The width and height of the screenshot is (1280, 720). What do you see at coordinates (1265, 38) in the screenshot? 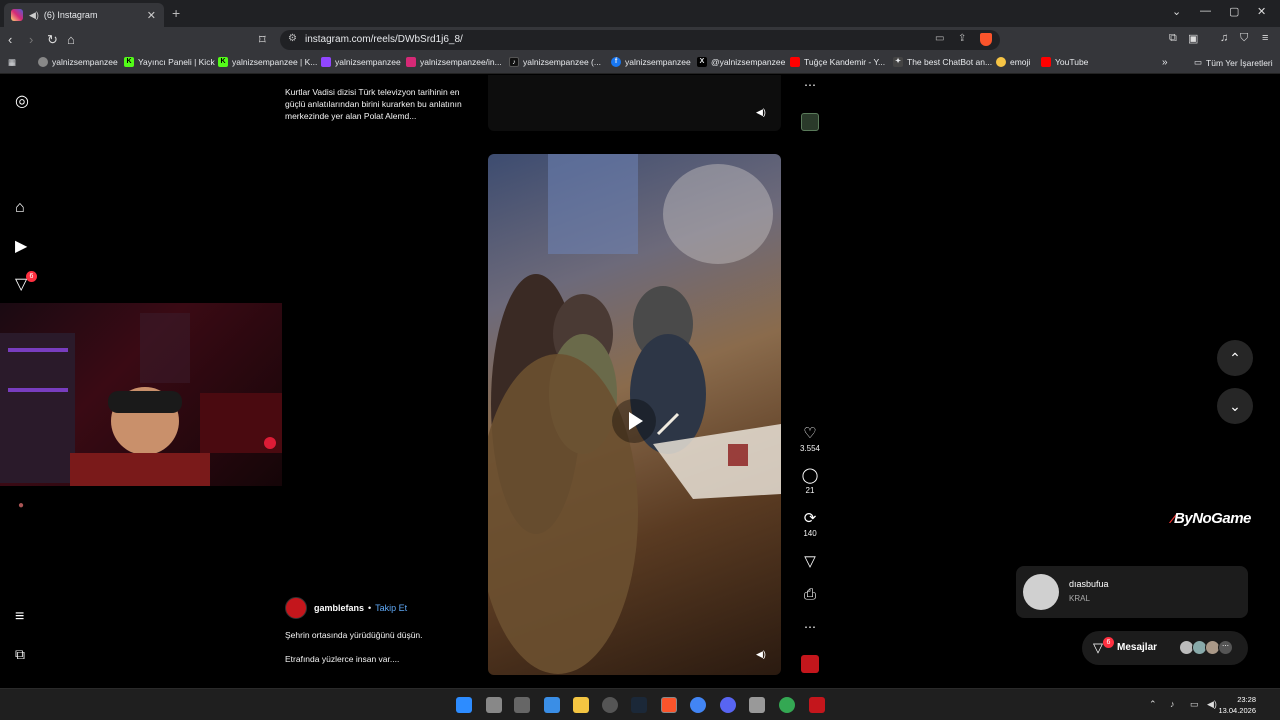
I see `menu-icon: ≡` at bounding box center [1265, 38].